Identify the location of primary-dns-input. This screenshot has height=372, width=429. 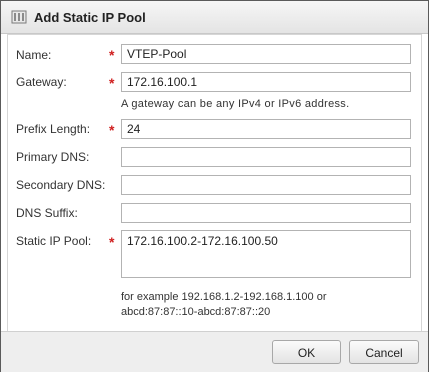
(266, 157).